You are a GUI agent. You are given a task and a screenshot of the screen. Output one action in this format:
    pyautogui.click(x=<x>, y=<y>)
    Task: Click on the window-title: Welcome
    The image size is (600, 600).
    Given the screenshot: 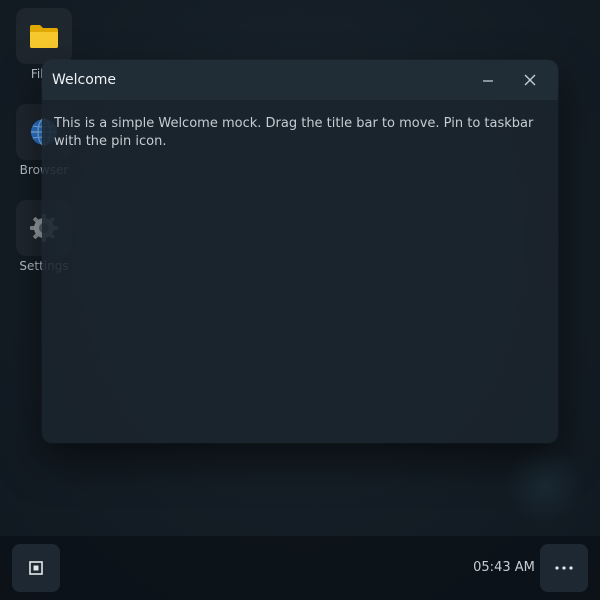 What is the action you would take?
    pyautogui.click(x=84, y=80)
    